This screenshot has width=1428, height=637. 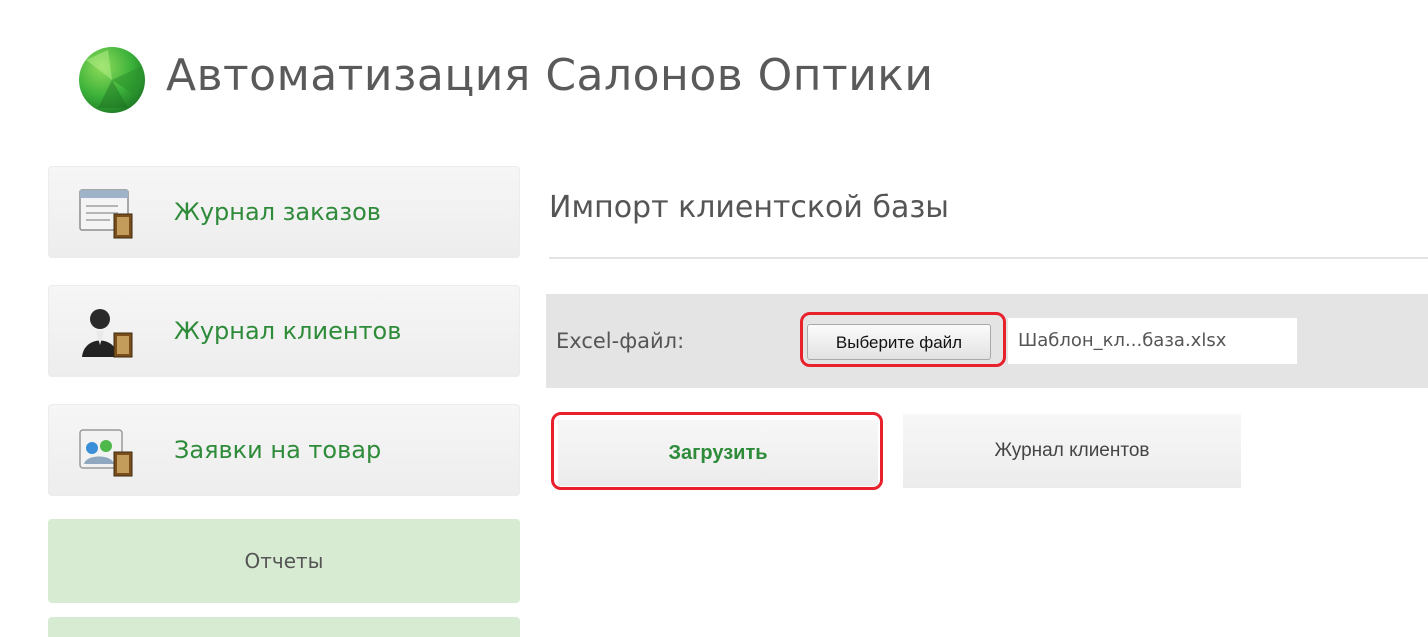 I want to click on page-title: Импорт клиентской базы, so click(x=749, y=207).